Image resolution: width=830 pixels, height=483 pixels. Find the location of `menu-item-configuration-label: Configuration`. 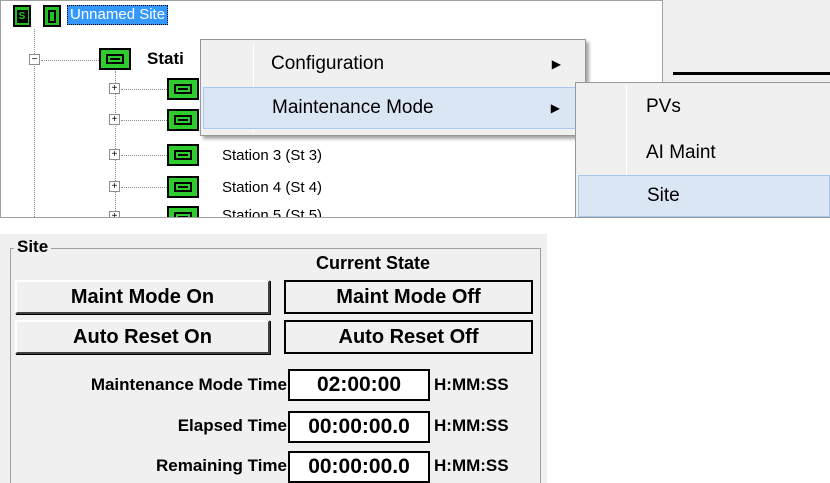

menu-item-configuration-label: Configuration is located at coordinates (328, 63).